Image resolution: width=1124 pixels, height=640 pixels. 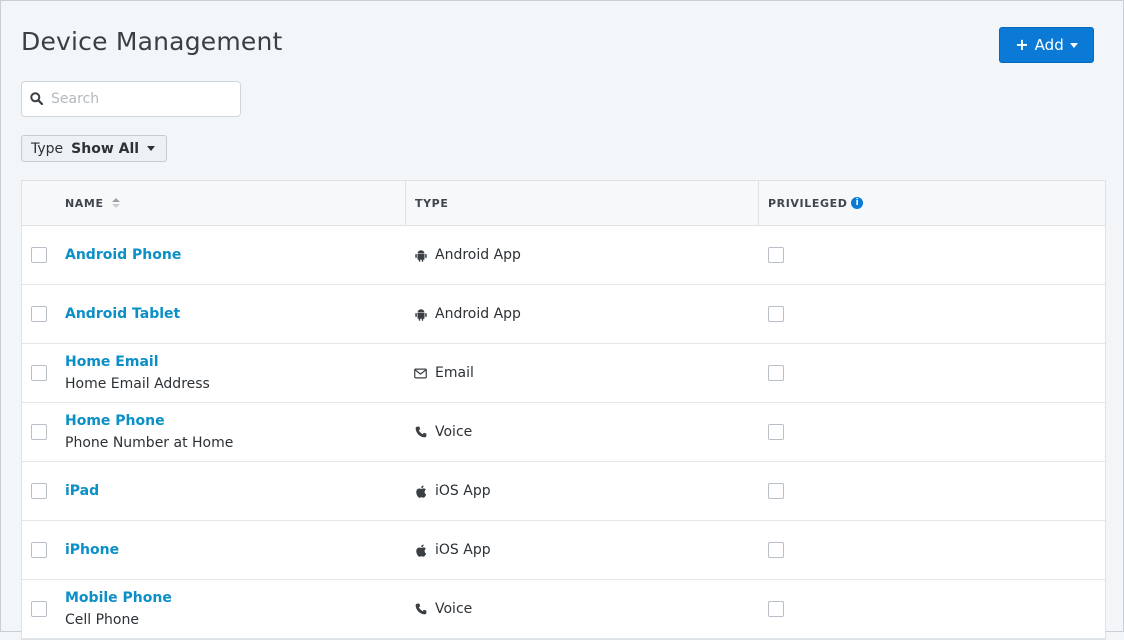 What do you see at coordinates (563, 550) in the screenshot?
I see `table-row: iPhone iOS App` at bounding box center [563, 550].